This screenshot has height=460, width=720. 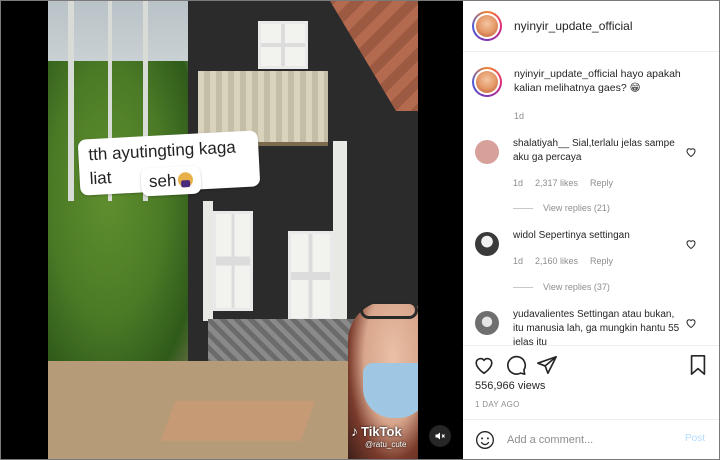 I want to click on emoji-picker-icon, so click(x=485, y=440).